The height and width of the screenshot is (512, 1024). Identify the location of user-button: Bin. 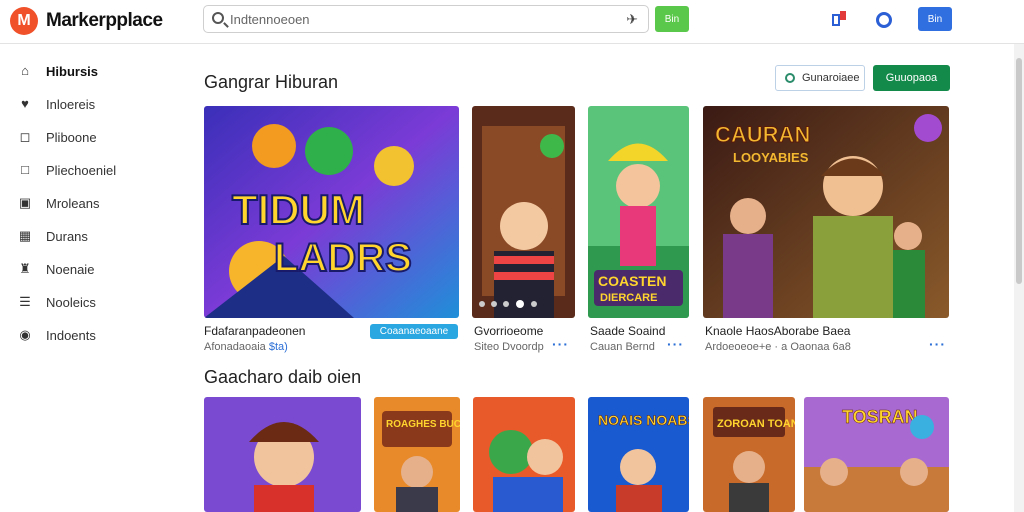
(935, 19).